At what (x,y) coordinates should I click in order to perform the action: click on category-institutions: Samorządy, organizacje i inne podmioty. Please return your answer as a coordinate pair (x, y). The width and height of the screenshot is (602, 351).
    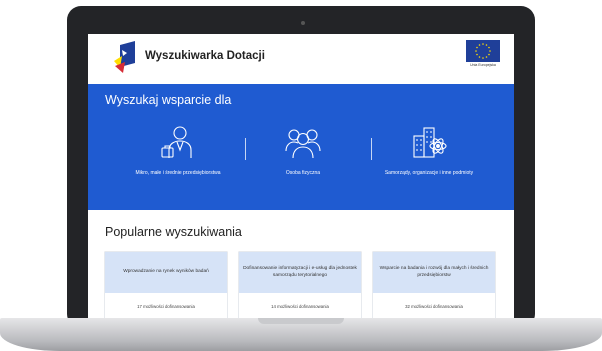
    Looking at the image, I should click on (429, 158).